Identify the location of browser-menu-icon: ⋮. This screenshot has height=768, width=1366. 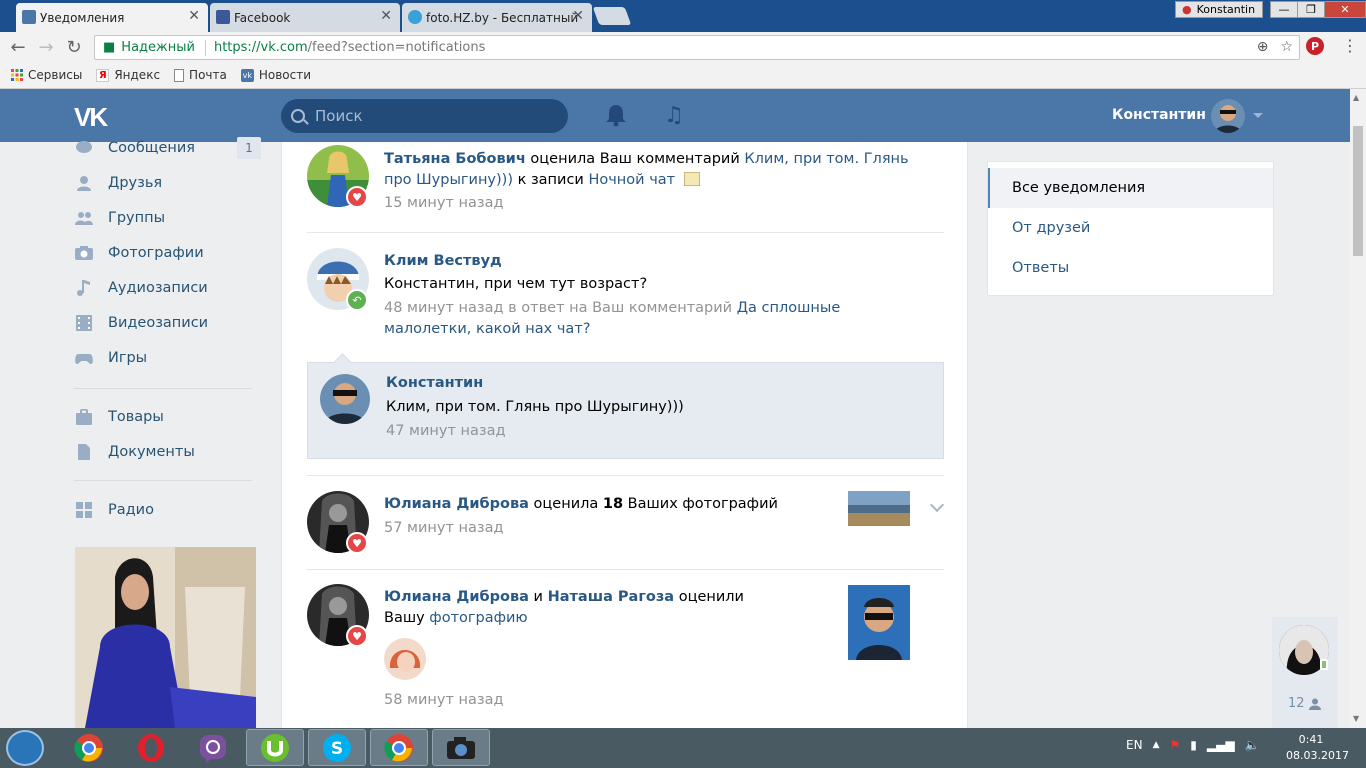
(1350, 45).